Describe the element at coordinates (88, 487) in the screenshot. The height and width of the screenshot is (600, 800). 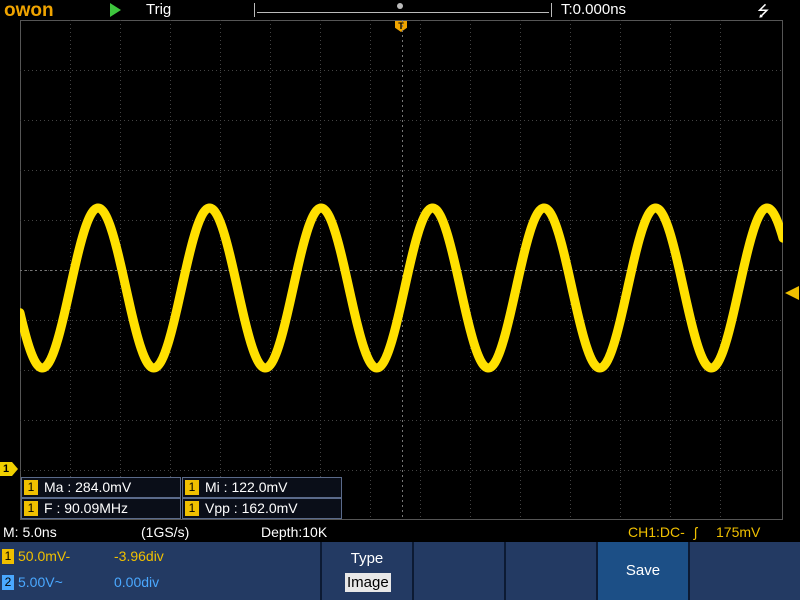
I see `measurement-text: Ma : 284.0mV` at that location.